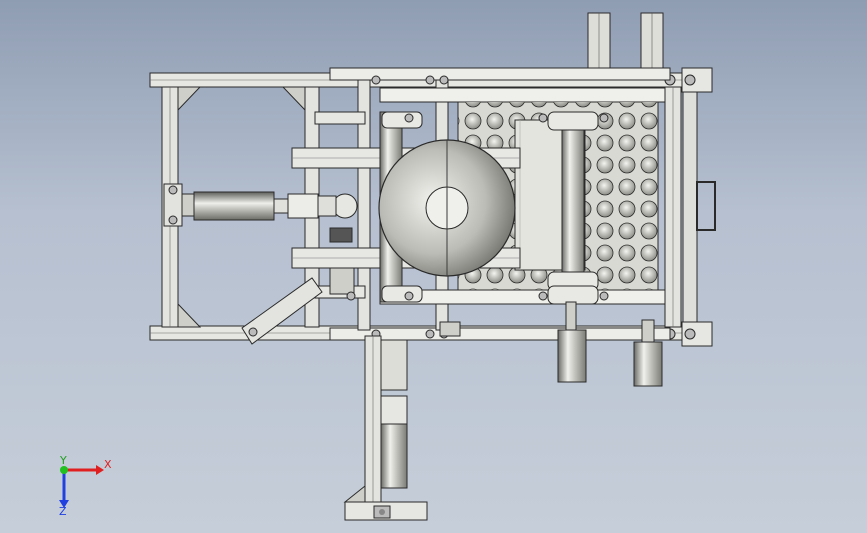  Describe the element at coordinates (447, 208) in the screenshot. I see `rotary-disc` at that location.